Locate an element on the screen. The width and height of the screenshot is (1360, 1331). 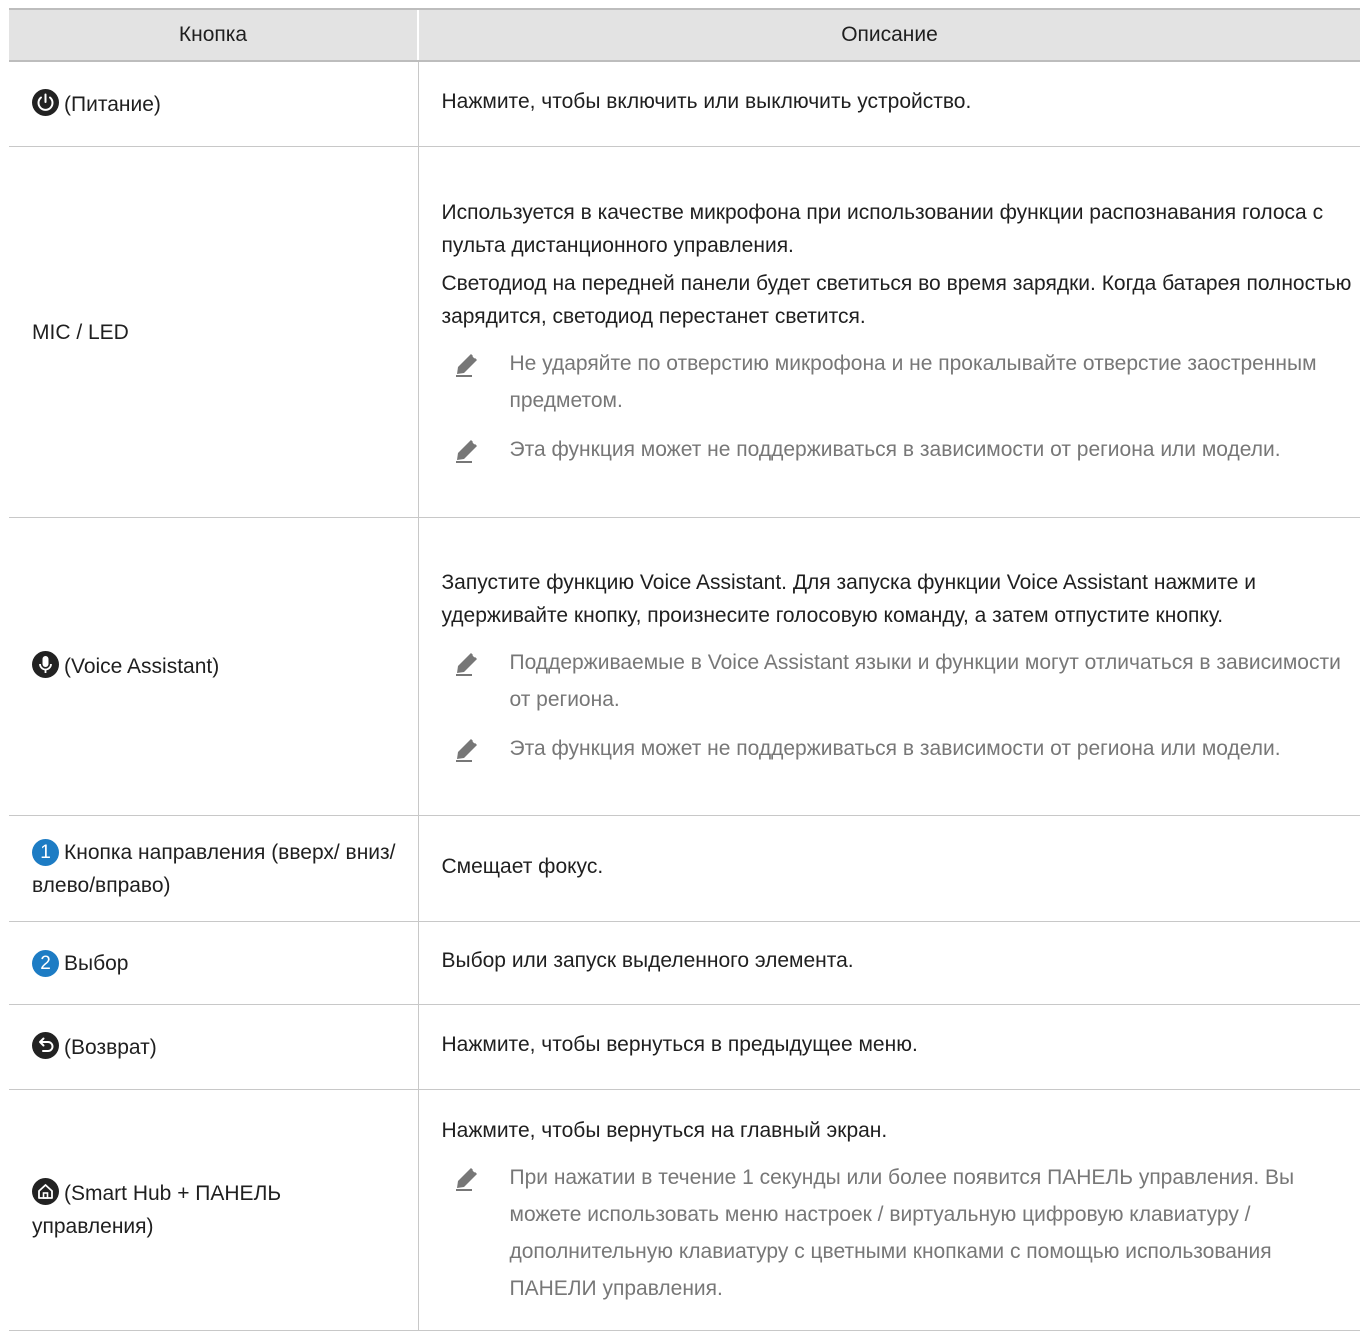
button-name: (Возврат) is located at coordinates (110, 1047).